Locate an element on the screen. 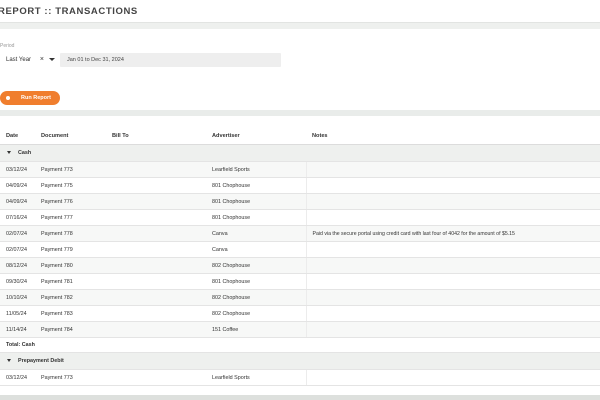  cell-date: 11/05/24 is located at coordinates (17, 313).